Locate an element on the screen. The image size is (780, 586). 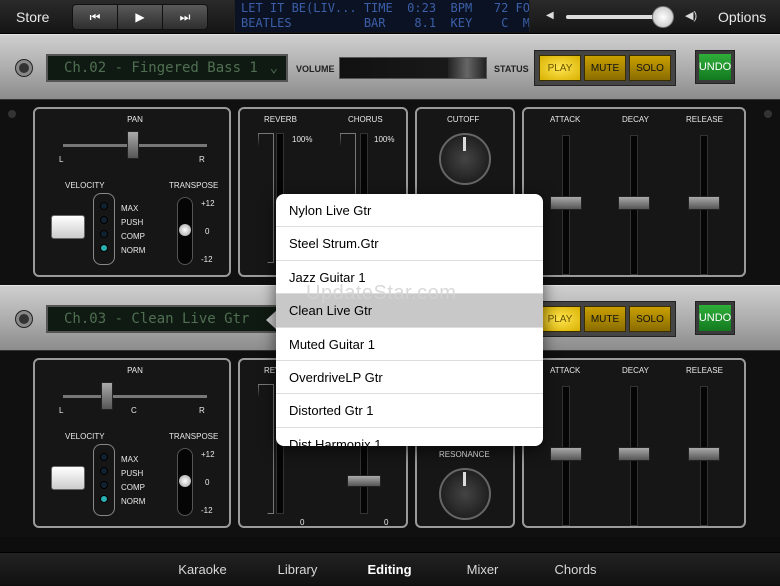
fast-forward-button: ⏭ is located at coordinates (185, 17).